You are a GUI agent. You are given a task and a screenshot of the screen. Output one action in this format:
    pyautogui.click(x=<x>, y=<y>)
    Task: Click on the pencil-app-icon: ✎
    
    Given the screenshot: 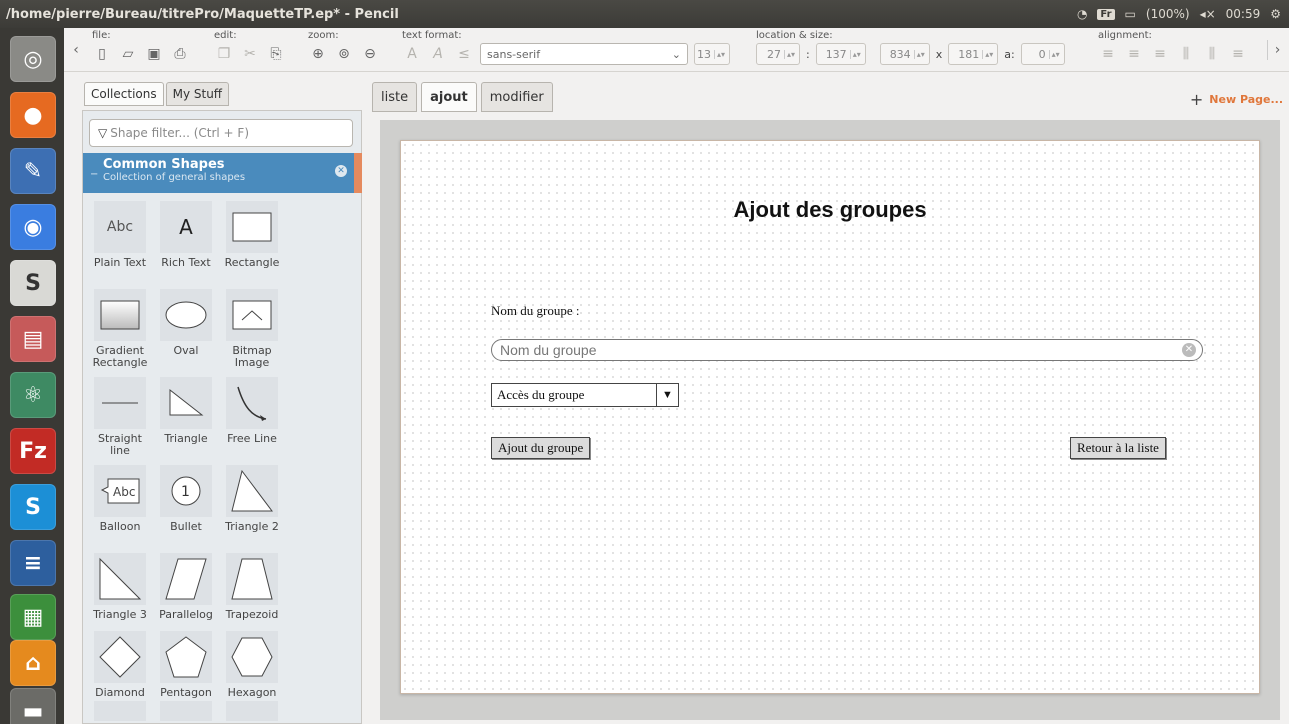 What is the action you would take?
    pyautogui.click(x=33, y=171)
    